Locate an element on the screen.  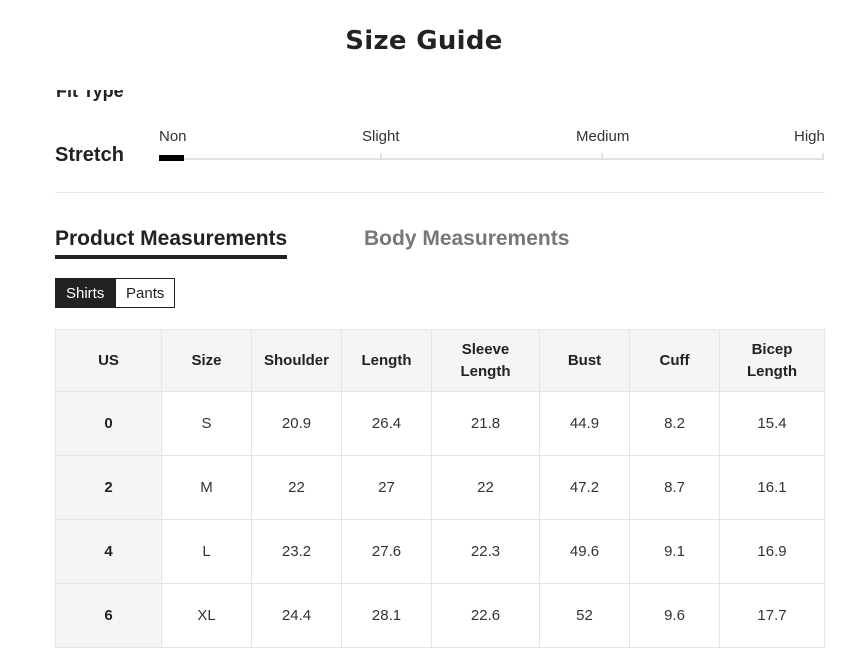
table-cell: 23.2 is located at coordinates (296, 551).